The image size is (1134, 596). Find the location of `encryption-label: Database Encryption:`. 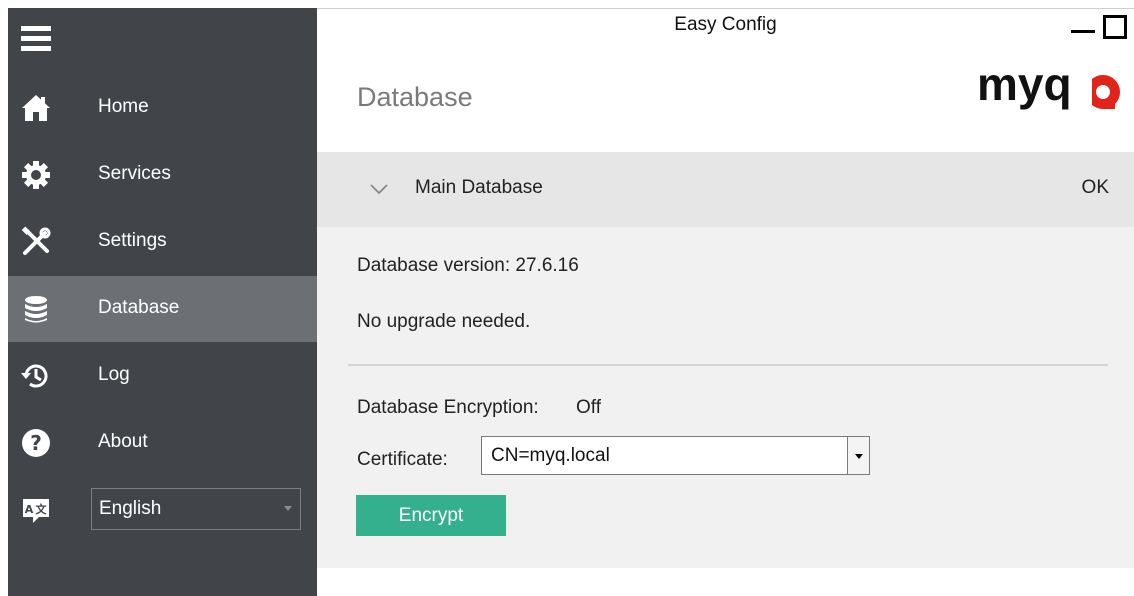

encryption-label: Database Encryption: is located at coordinates (448, 407).